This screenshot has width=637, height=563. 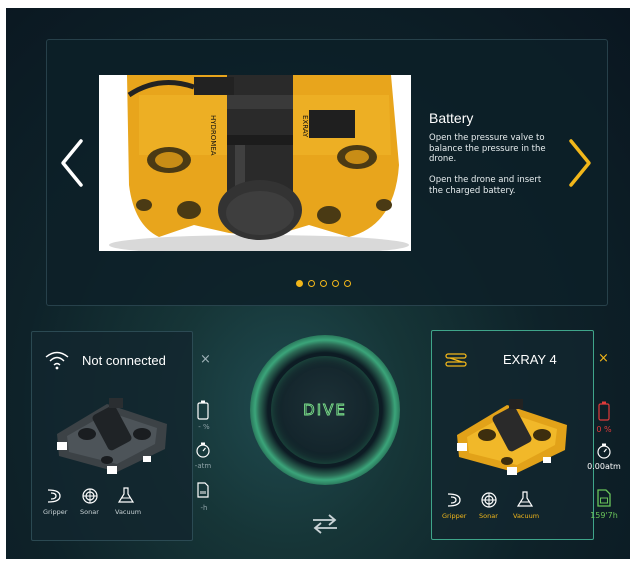 What do you see at coordinates (205, 359) in the screenshot?
I see `close-button: ×` at bounding box center [205, 359].